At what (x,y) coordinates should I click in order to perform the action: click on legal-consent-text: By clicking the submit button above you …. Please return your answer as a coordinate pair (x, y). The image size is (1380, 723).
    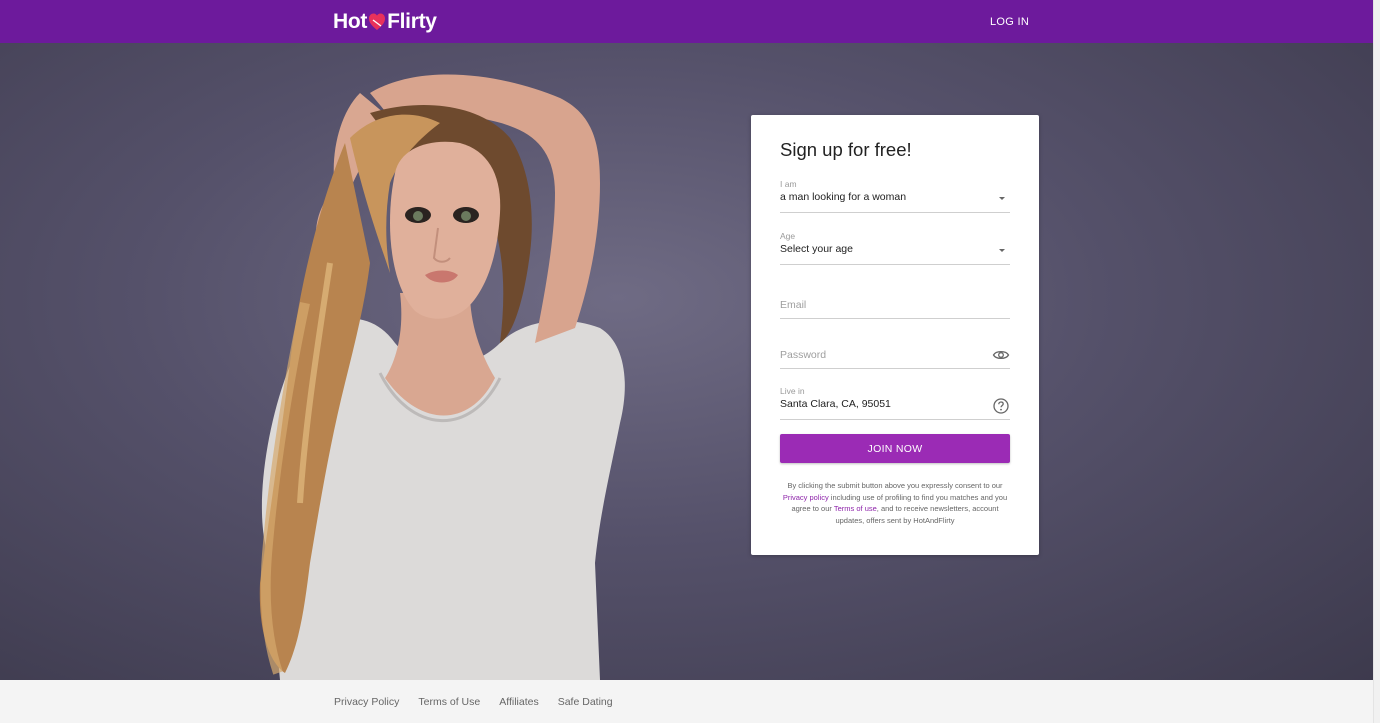
    Looking at the image, I should click on (895, 503).